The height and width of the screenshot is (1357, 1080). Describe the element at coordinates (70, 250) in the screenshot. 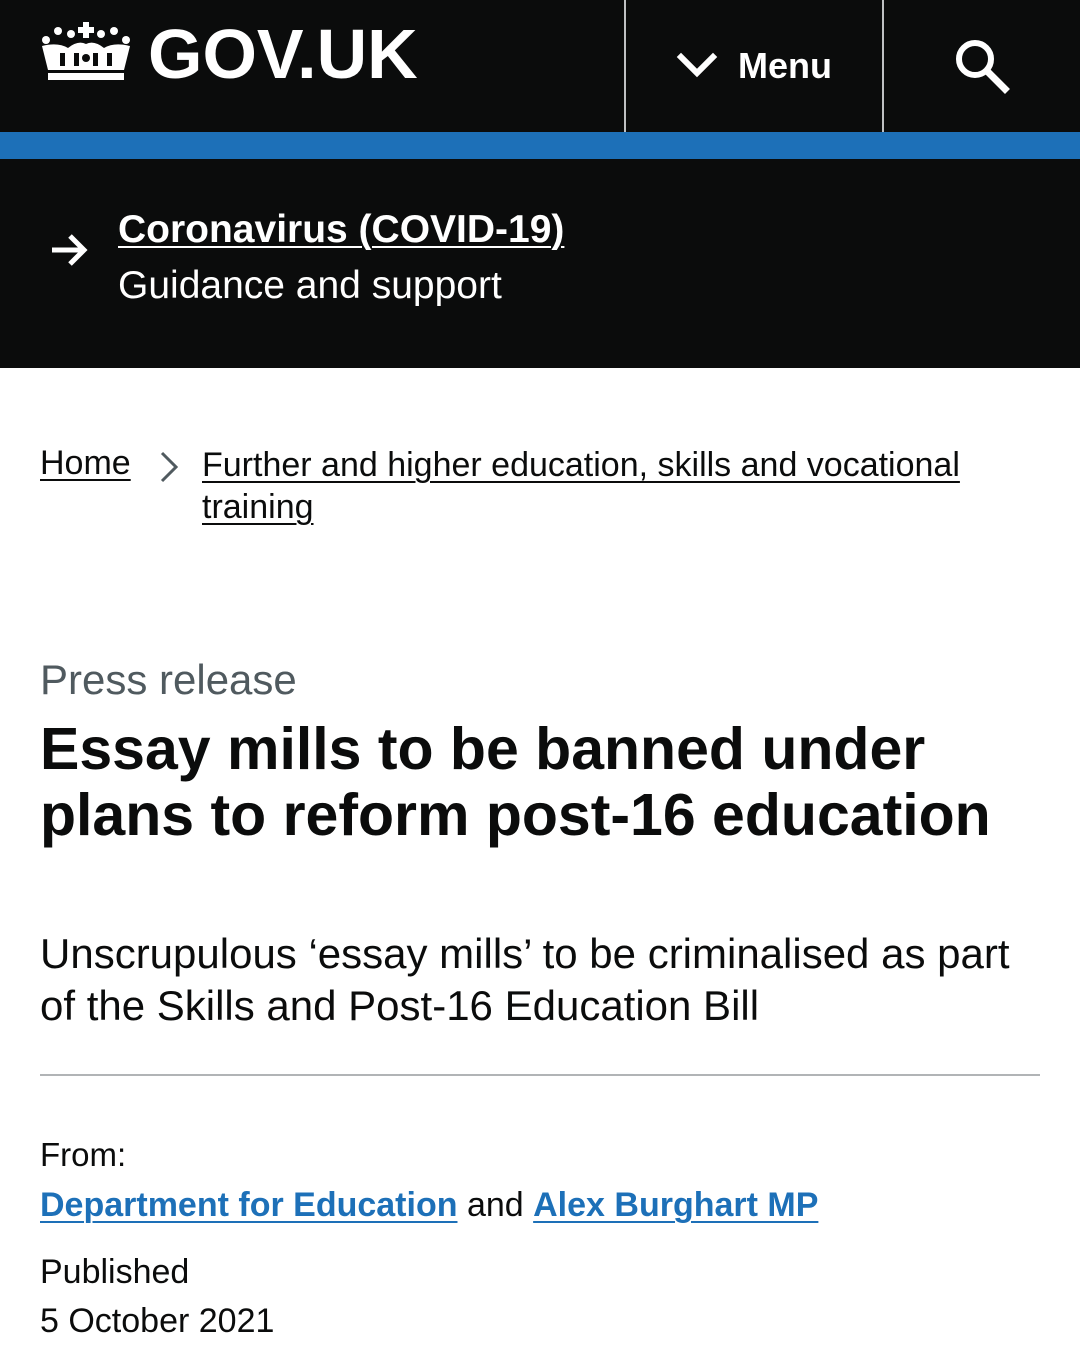

I see `arrow-right-icon` at that location.